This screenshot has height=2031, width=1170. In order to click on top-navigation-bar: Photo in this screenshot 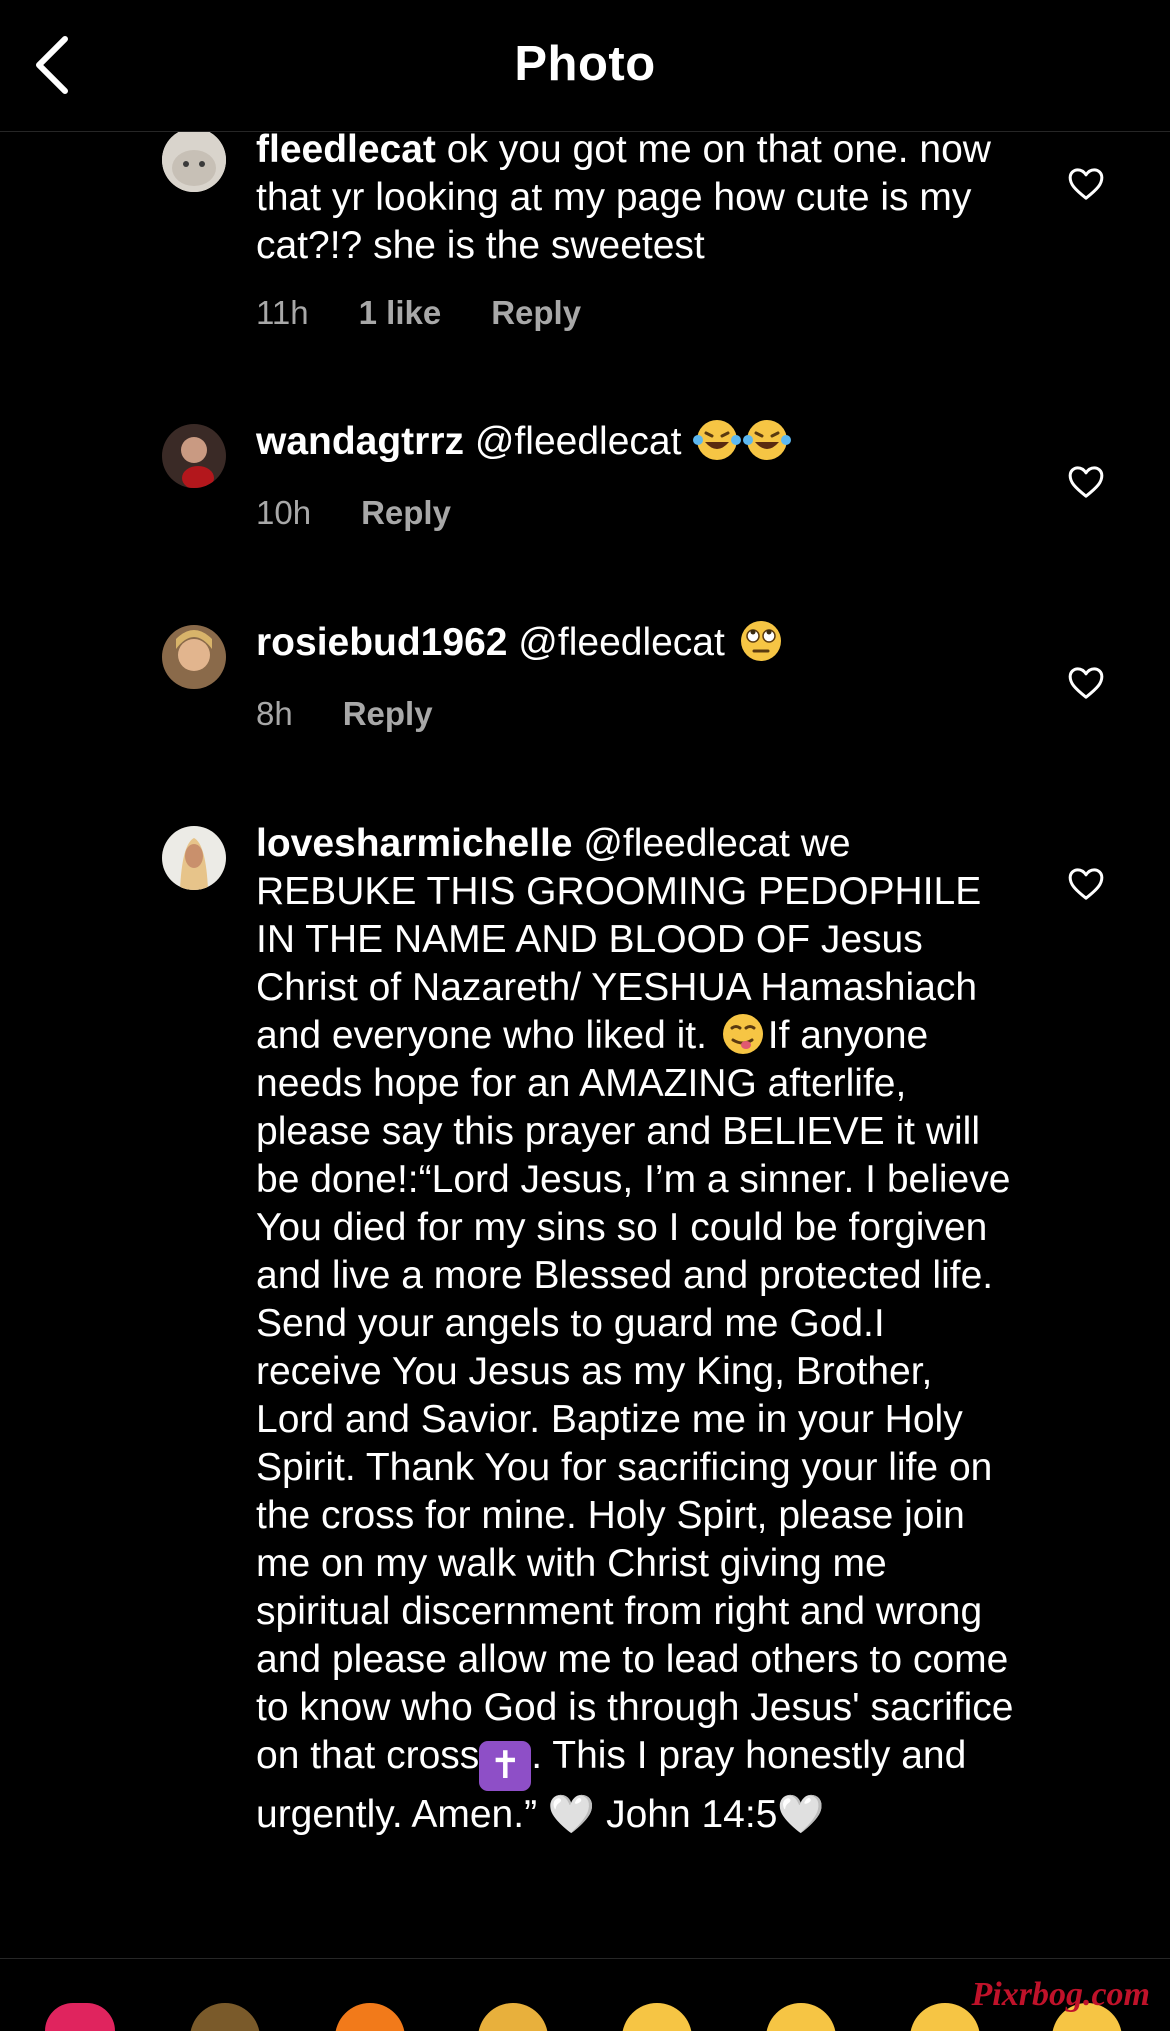, I will do `click(585, 66)`.